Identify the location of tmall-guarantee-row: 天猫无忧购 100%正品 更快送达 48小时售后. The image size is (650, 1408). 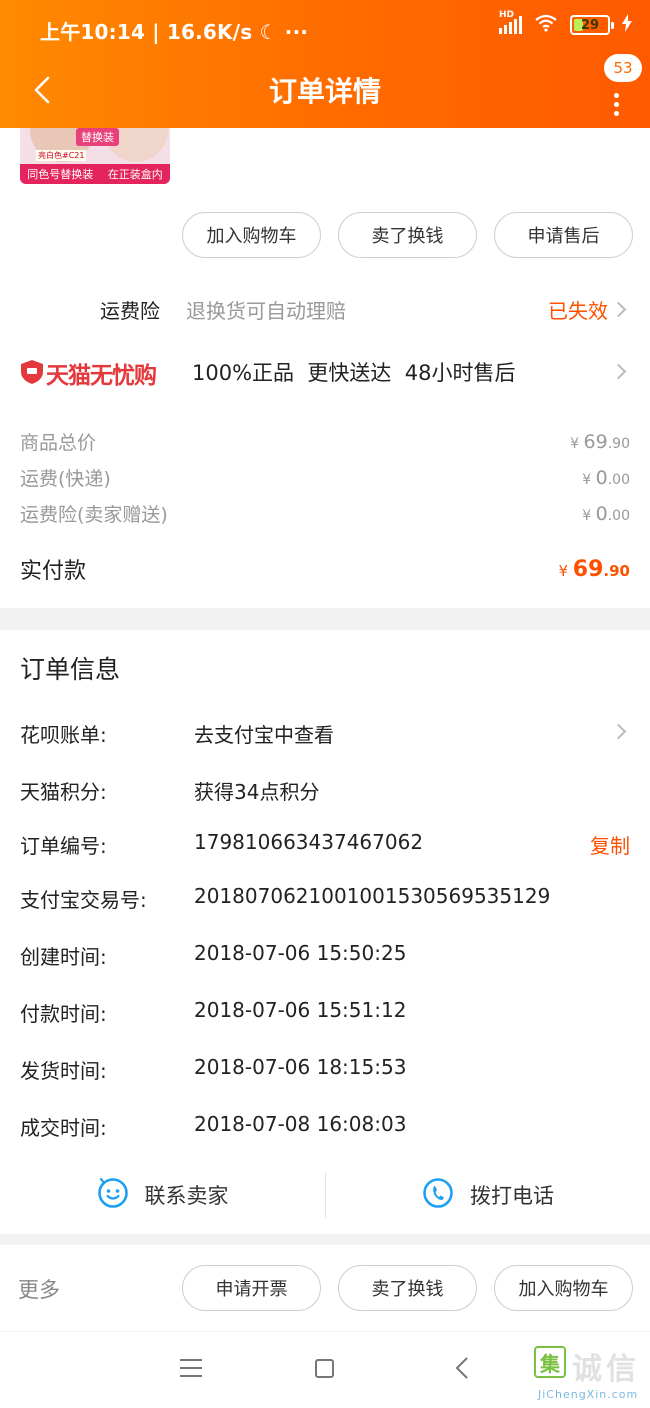
(325, 372).